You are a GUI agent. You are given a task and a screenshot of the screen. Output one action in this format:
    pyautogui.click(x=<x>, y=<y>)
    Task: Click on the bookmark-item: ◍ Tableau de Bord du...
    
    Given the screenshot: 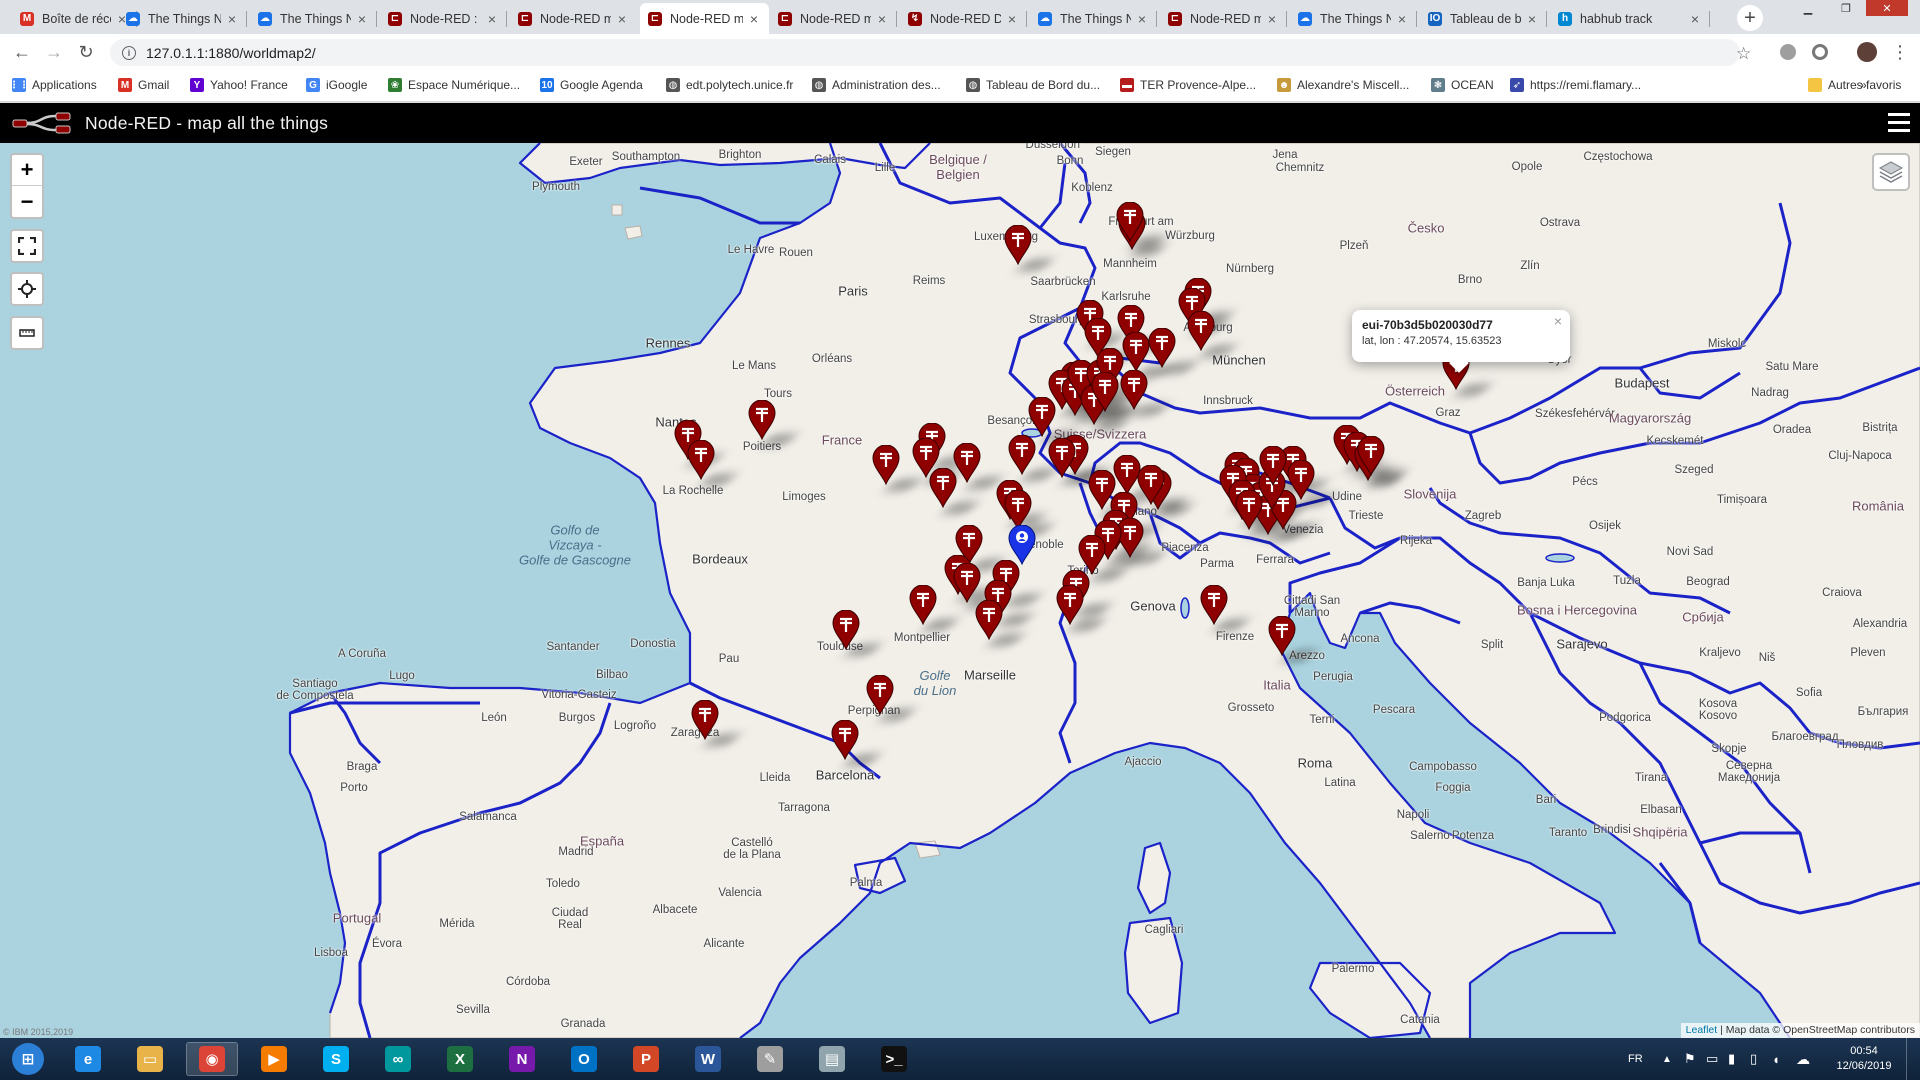 What is the action you would take?
    pyautogui.click(x=1033, y=85)
    